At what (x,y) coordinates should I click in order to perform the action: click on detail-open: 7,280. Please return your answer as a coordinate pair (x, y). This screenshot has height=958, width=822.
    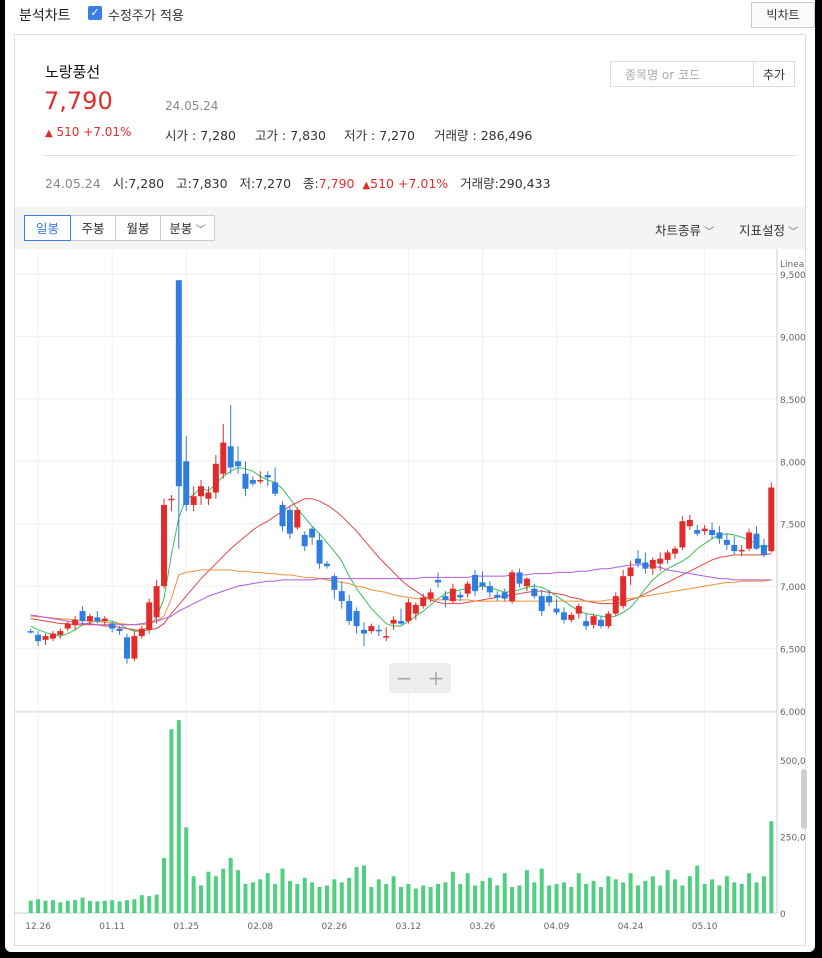
    Looking at the image, I should click on (146, 183).